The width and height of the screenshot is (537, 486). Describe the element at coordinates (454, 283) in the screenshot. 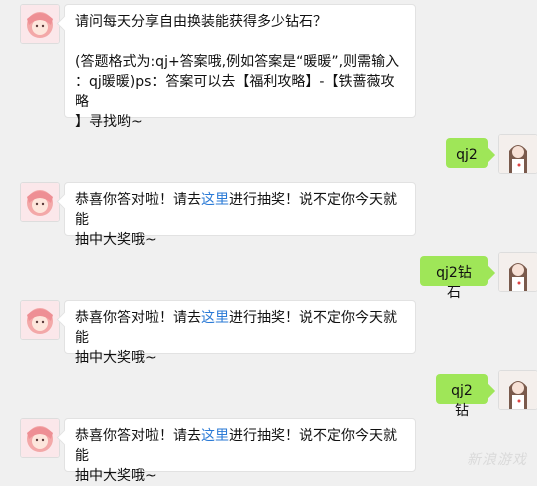

I see `reply-text: qj2钻石` at that location.